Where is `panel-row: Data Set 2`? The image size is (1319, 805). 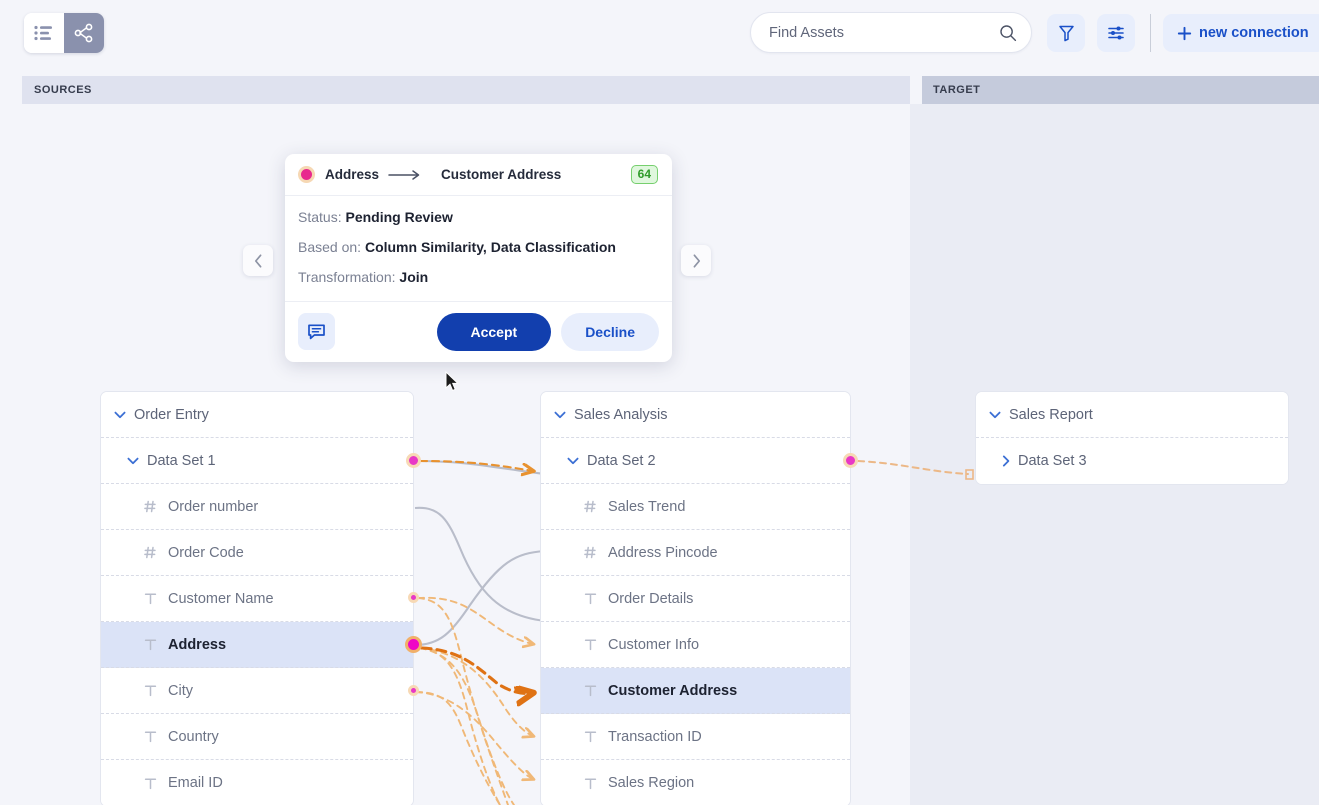 panel-row: Data Set 2 is located at coordinates (695, 461).